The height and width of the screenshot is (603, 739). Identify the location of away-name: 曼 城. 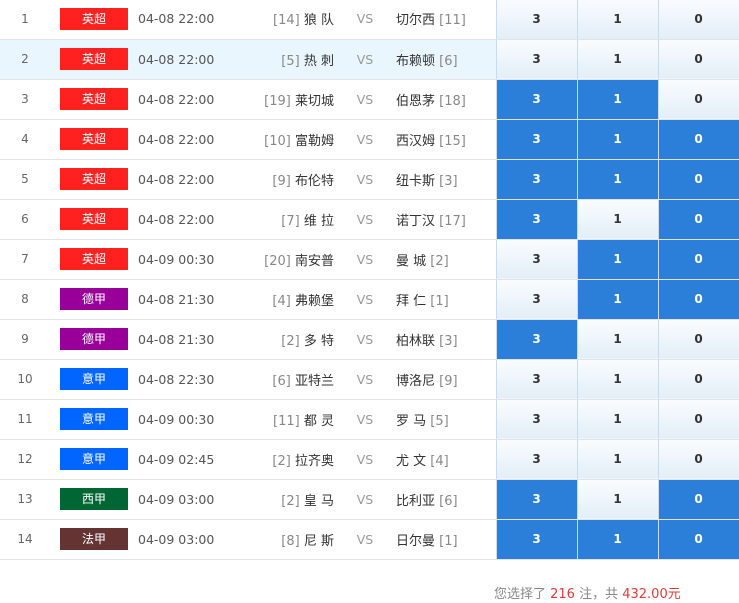
(411, 261).